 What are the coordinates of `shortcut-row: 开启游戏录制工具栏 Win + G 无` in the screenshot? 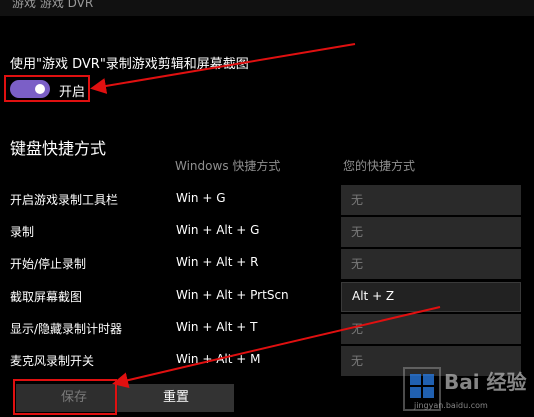 It's located at (267, 200).